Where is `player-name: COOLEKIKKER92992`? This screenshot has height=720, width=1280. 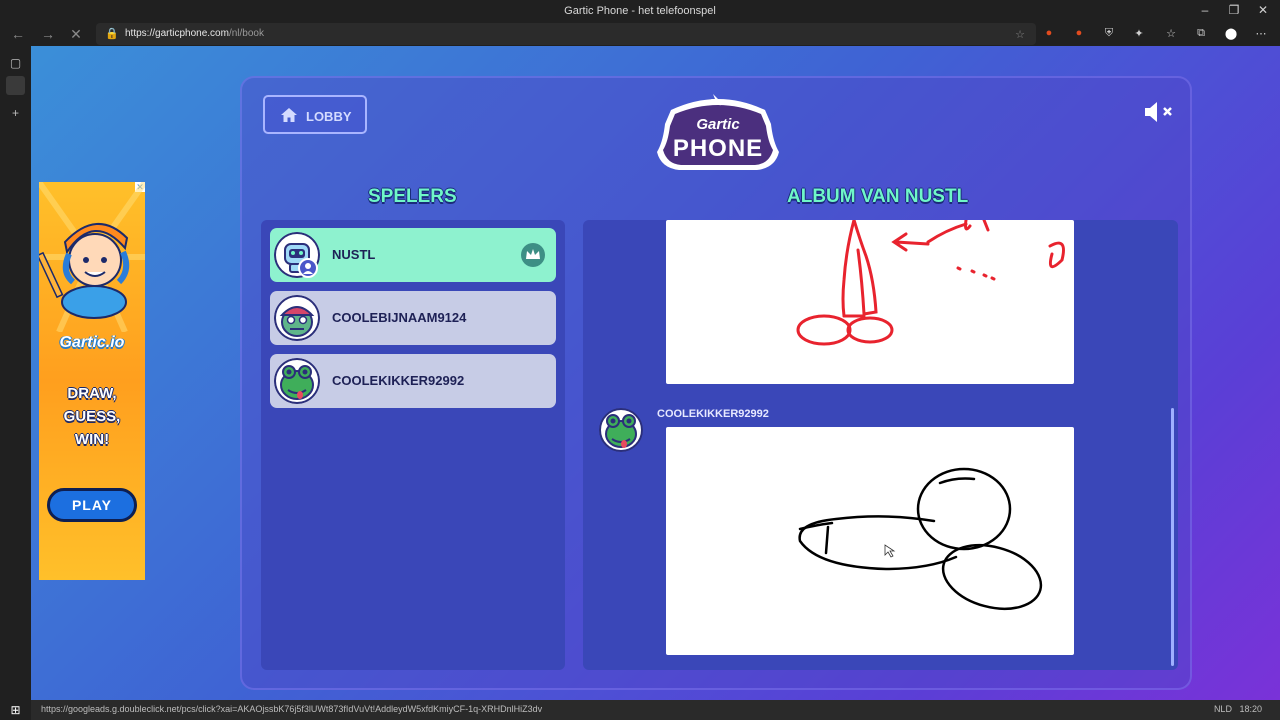
player-name: COOLEKIKKER92992 is located at coordinates (398, 380).